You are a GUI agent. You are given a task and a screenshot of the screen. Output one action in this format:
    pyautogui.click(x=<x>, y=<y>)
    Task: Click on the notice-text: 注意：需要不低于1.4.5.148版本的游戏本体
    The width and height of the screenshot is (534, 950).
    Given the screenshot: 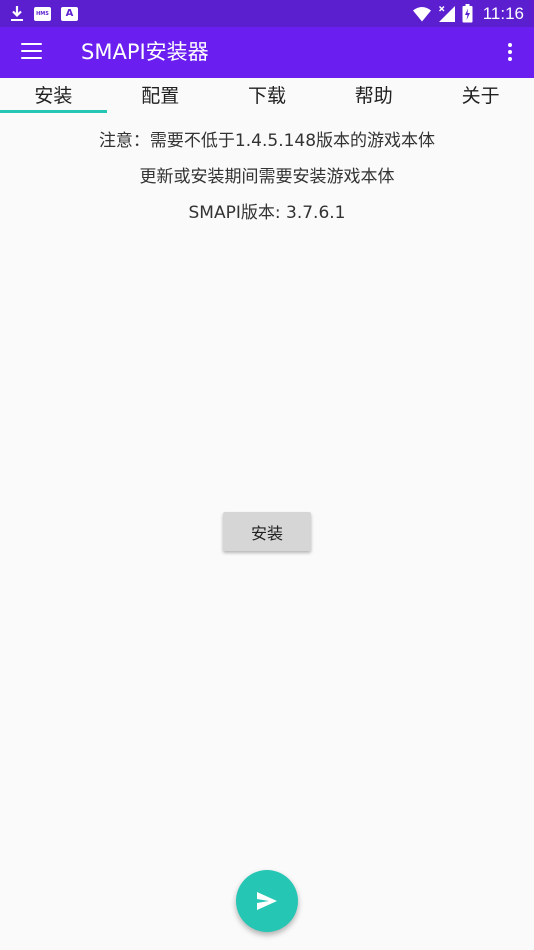 What is the action you would take?
    pyautogui.click(x=267, y=141)
    